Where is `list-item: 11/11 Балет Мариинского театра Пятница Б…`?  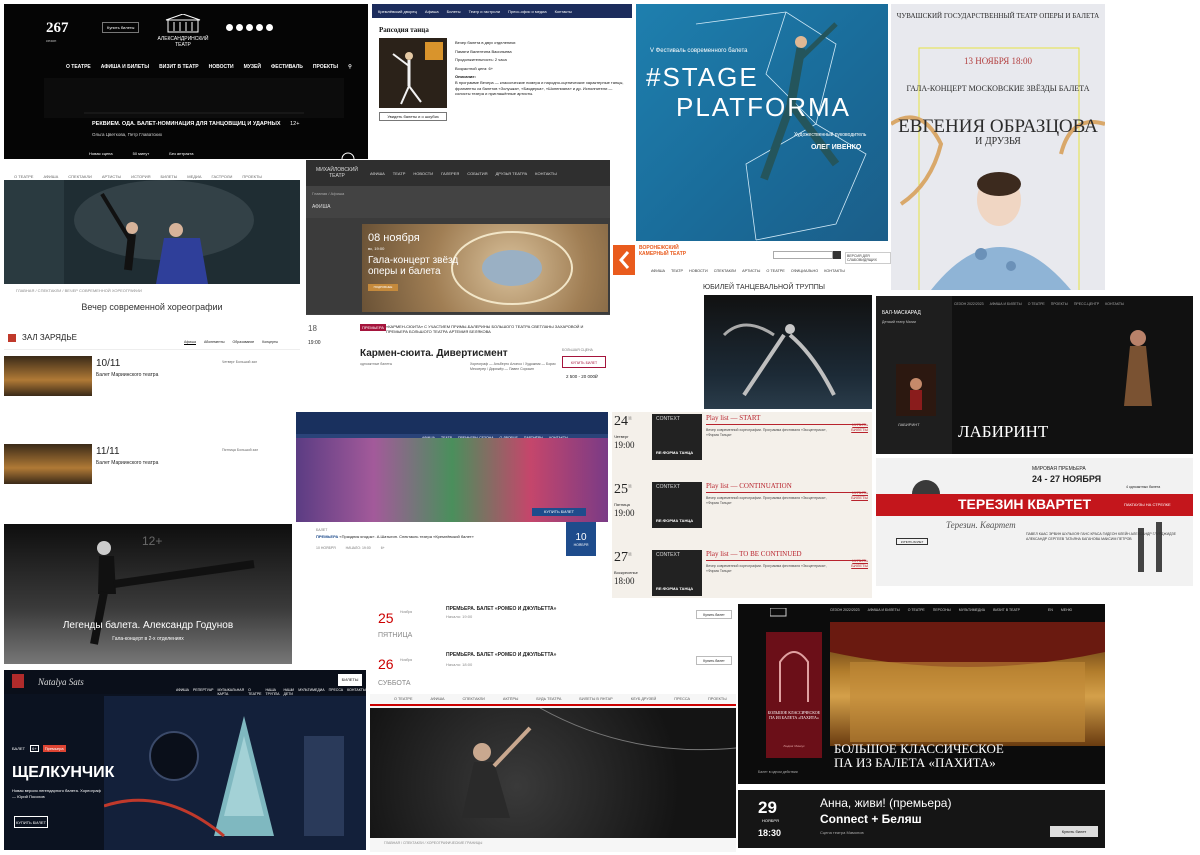 list-item: 11/11 Балет Мариинского театра Пятница Б… is located at coordinates (152, 465).